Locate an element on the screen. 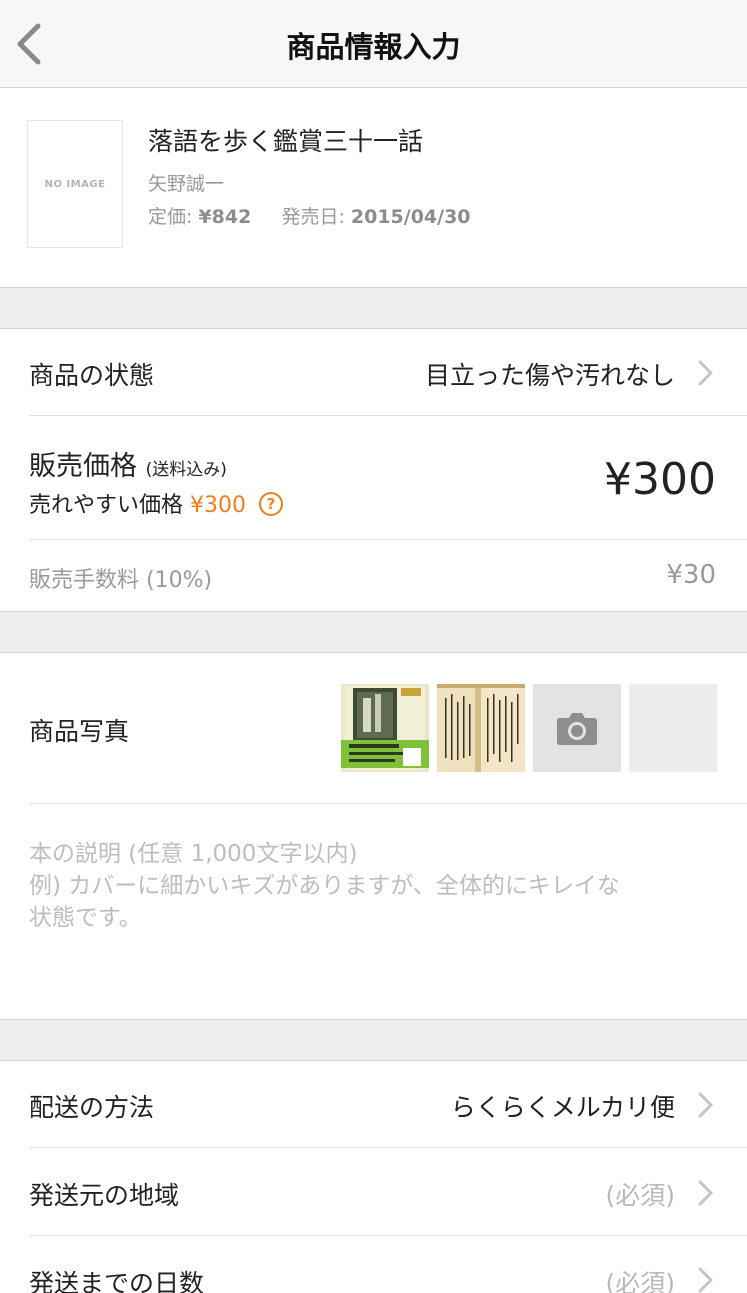 This screenshot has width=747, height=1293. suggested-price: 売れやすい価格 ¥300 ? is located at coordinates (156, 503).